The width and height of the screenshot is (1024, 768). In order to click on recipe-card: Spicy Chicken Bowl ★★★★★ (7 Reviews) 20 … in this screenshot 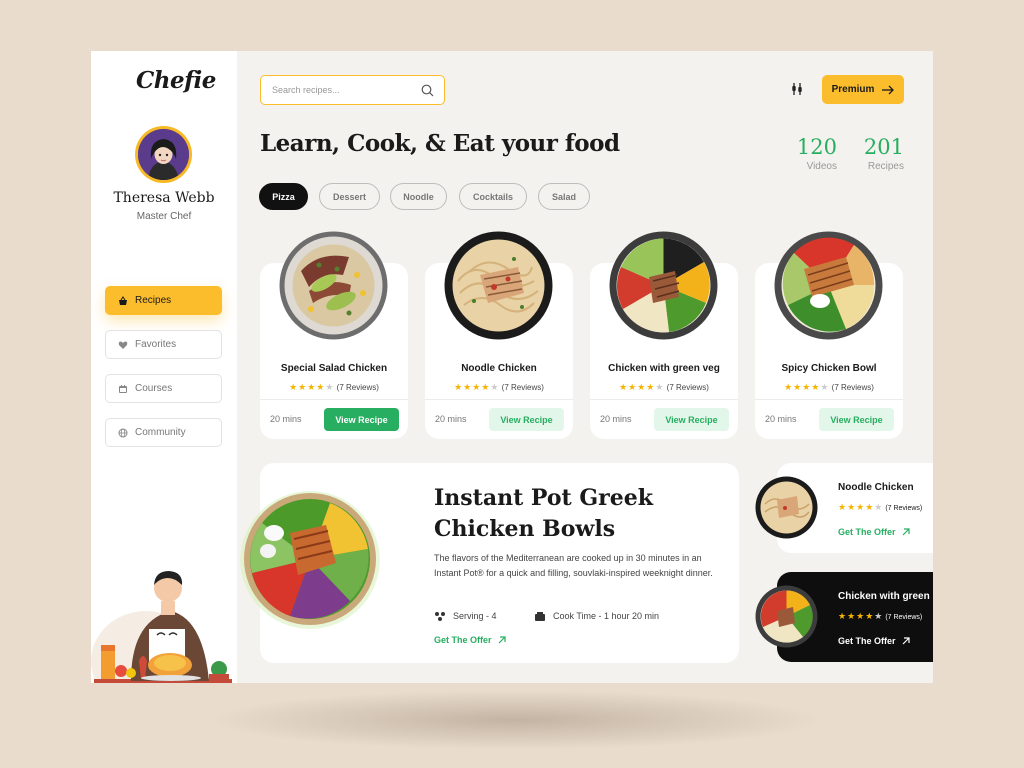, I will do `click(829, 335)`.